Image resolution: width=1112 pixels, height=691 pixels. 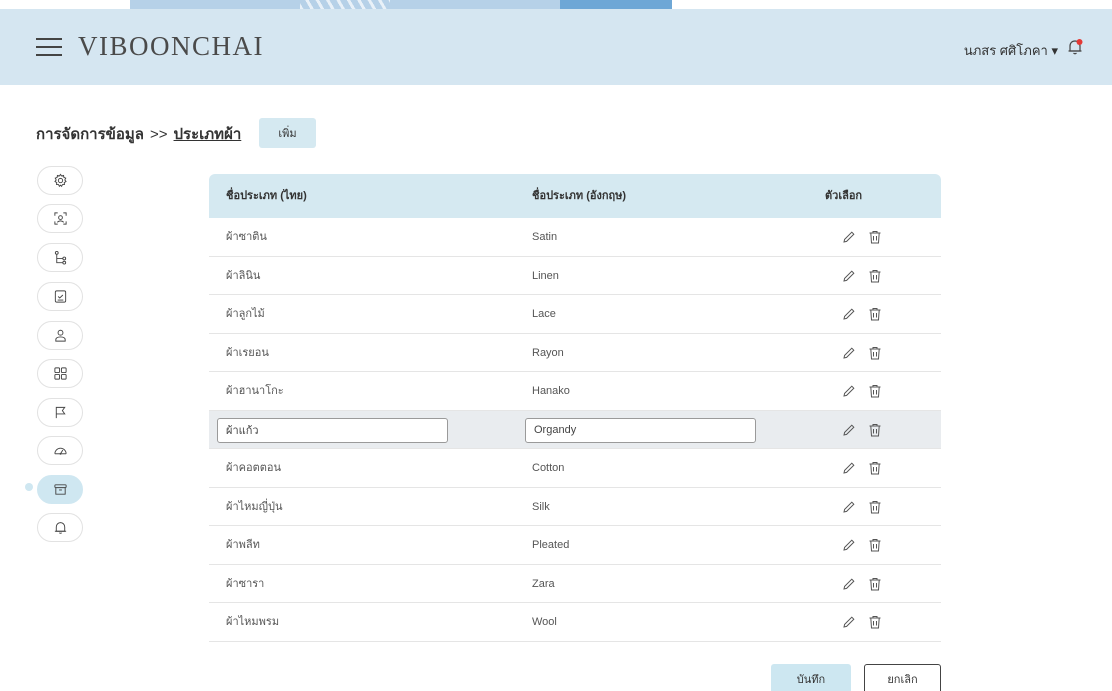 What do you see at coordinates (246, 237) in the screenshot?
I see `cell-thai-name: ผ้าซาติน` at bounding box center [246, 237].